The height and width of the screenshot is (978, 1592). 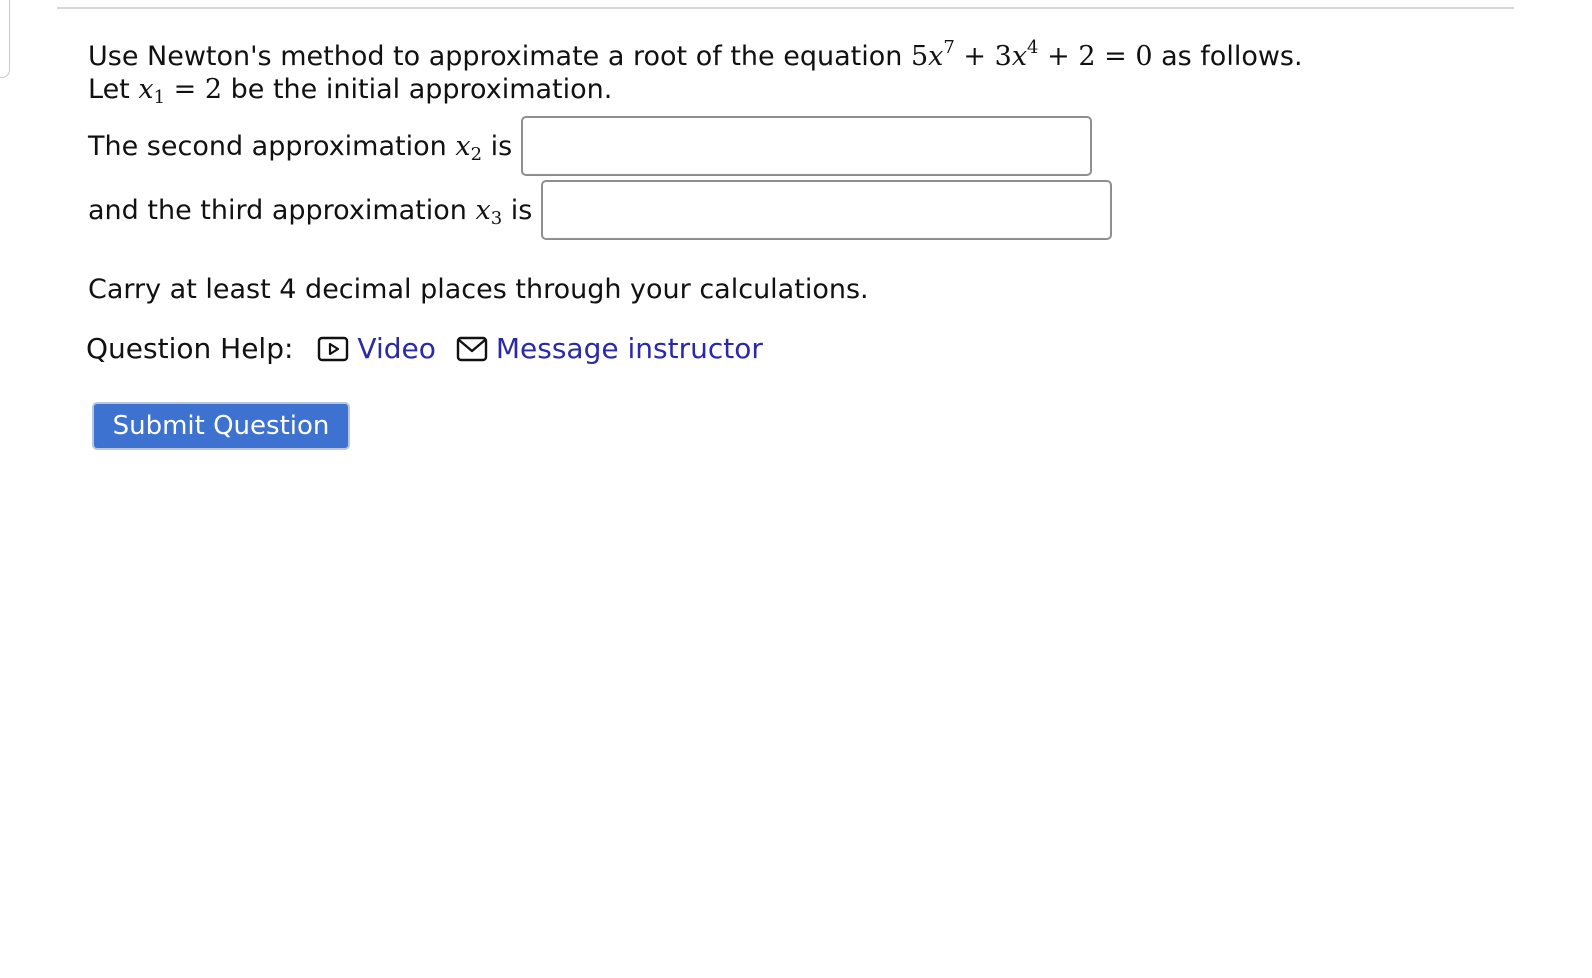 What do you see at coordinates (350, 91) in the screenshot?
I see `question-line-2: Let x1 = 2 be the initial approximation.` at bounding box center [350, 91].